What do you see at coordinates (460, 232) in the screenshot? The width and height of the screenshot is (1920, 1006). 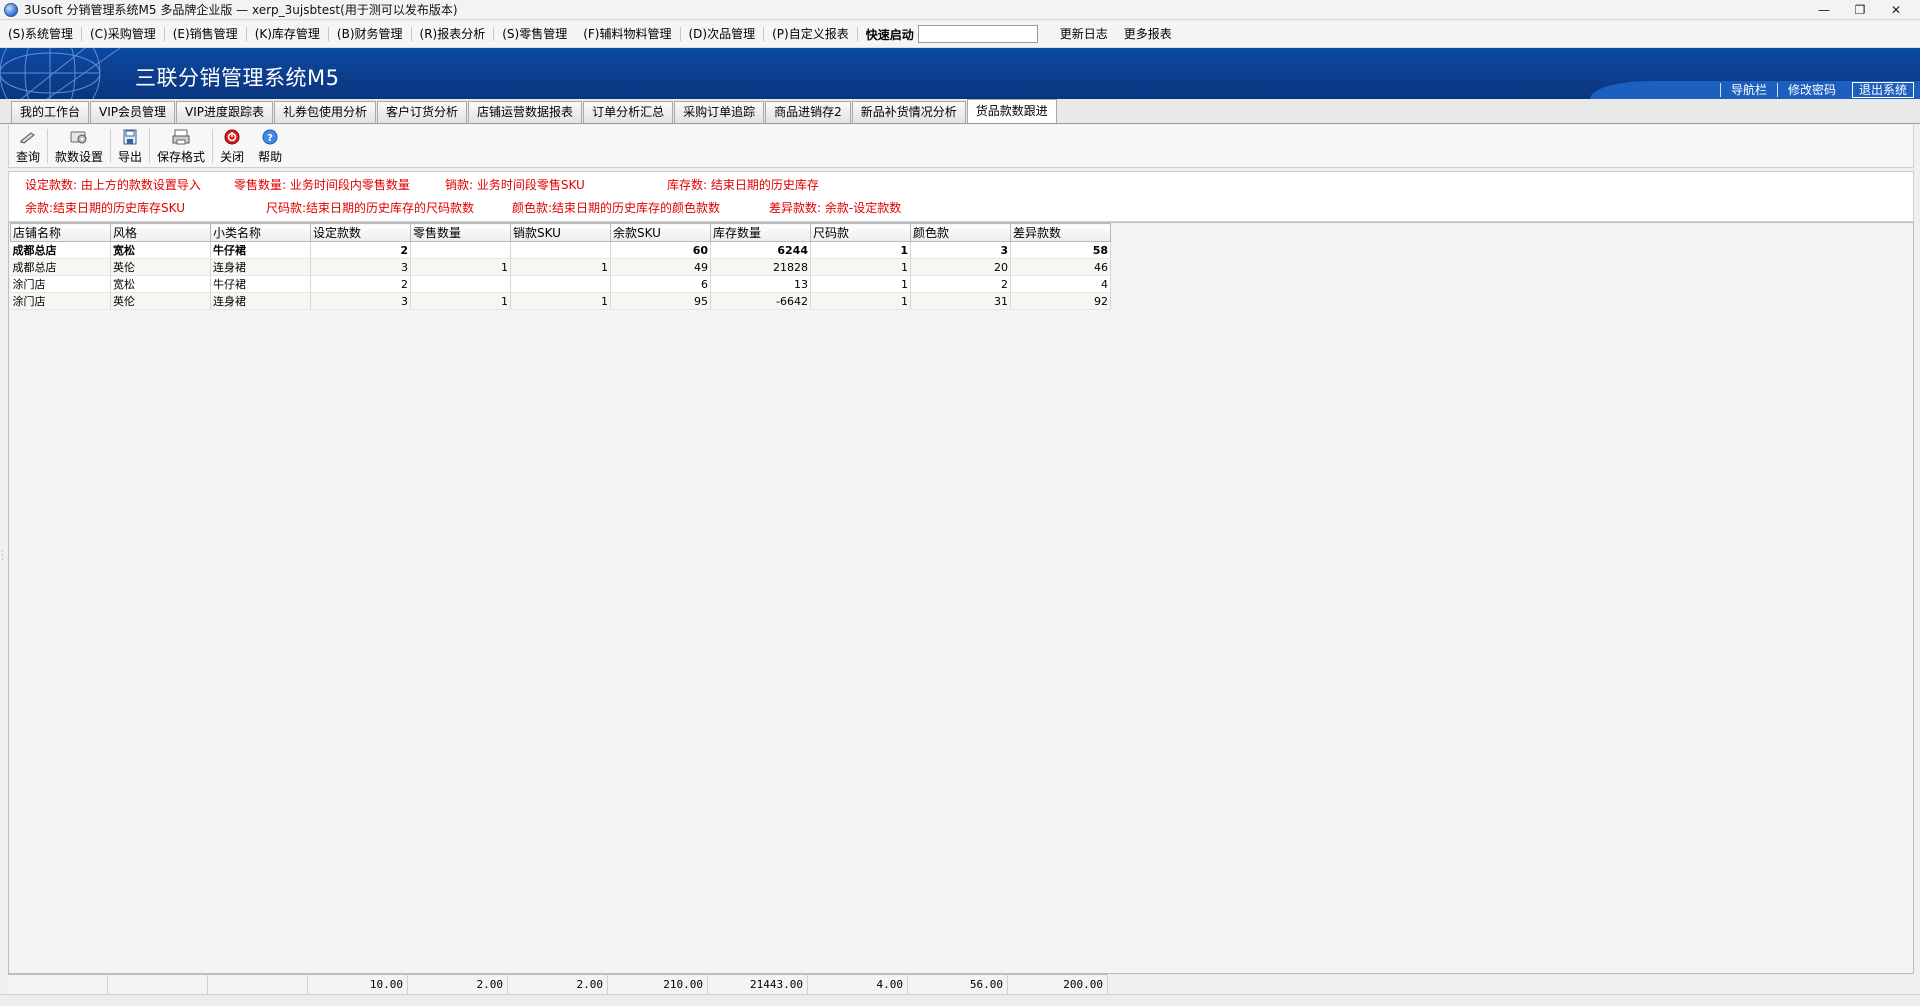 I see `column-header-retail-qty: 零售数量` at bounding box center [460, 232].